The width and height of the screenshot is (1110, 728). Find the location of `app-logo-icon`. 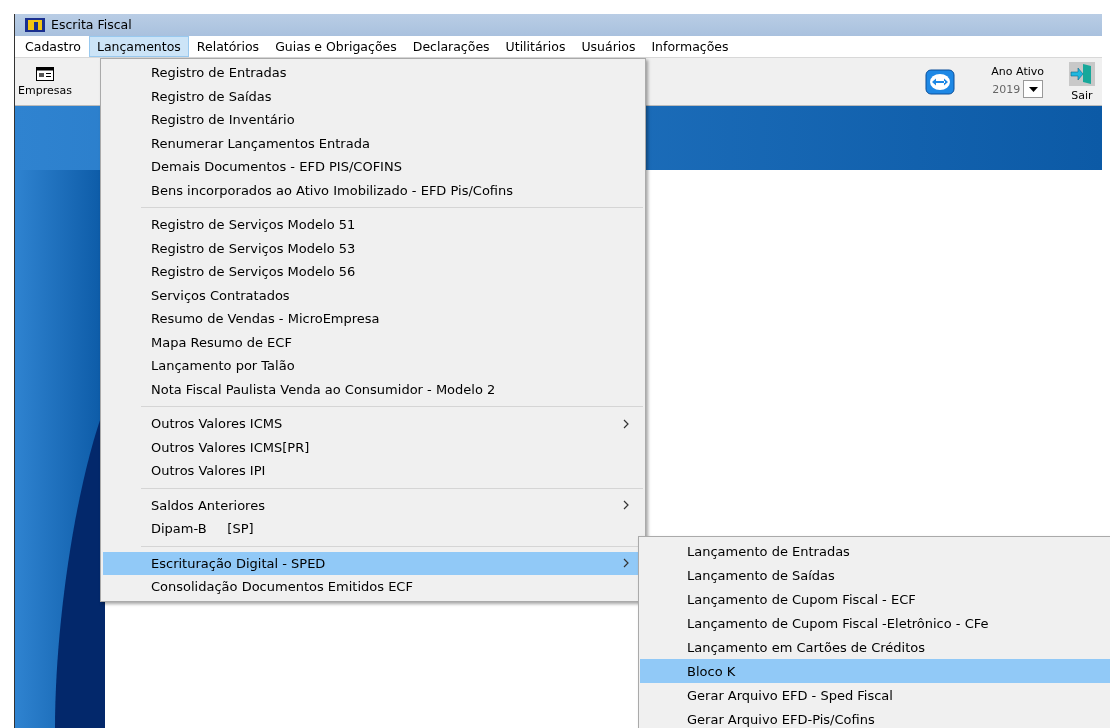

app-logo-icon is located at coordinates (35, 24).